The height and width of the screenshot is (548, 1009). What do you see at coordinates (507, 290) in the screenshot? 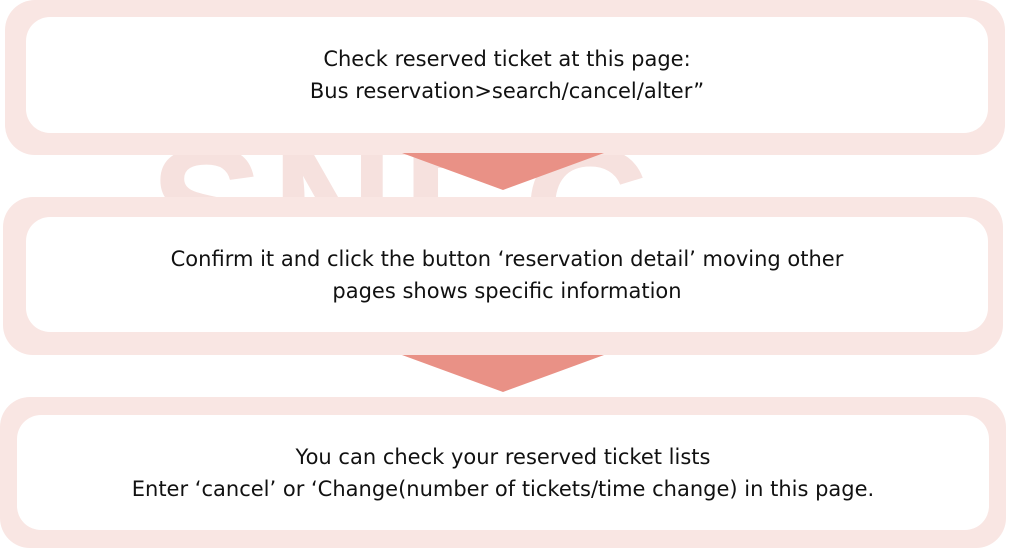
I see `step-2-line-2: pages shows specific information` at bounding box center [507, 290].